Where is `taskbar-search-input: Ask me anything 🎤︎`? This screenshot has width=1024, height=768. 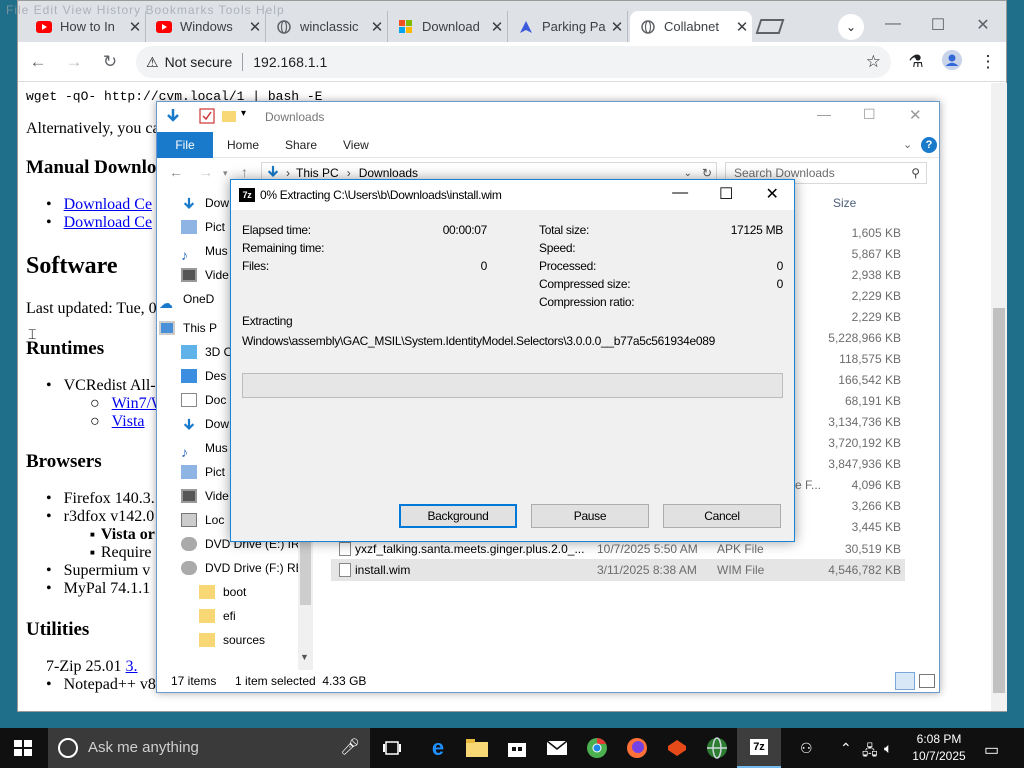
taskbar-search-input: Ask me anything 🎤︎ is located at coordinates (209, 748).